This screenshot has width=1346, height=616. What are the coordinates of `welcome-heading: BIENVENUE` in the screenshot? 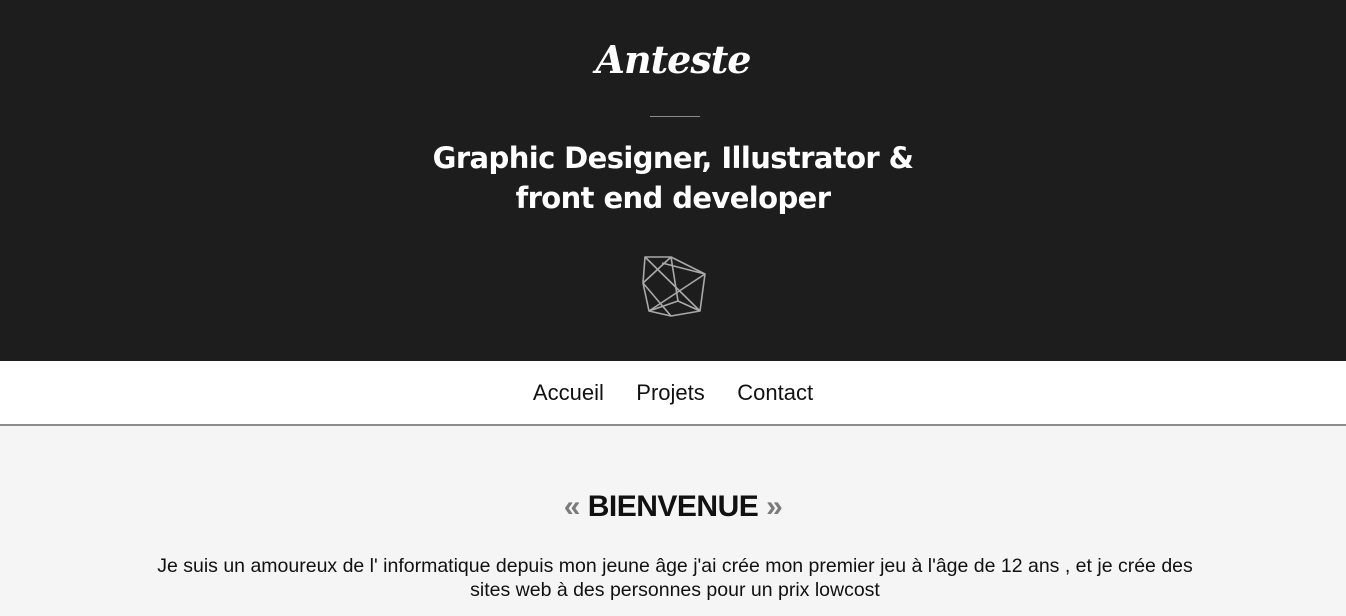 It's located at (673, 506).